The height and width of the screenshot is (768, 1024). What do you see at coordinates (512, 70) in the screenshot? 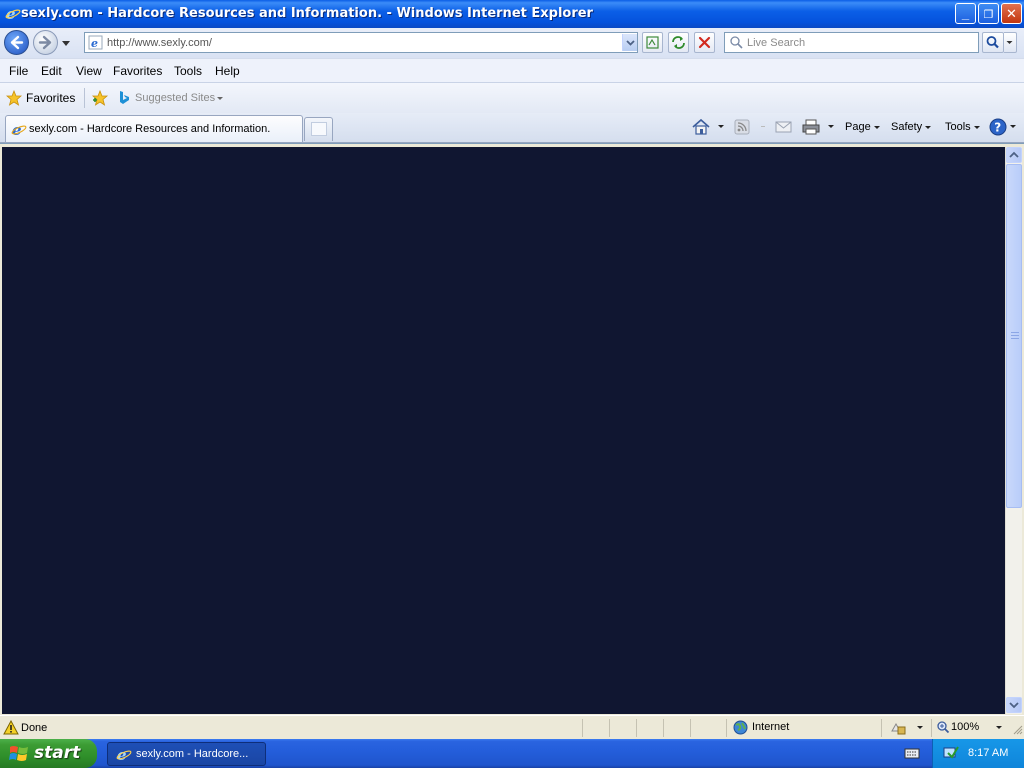
I see `menu-bar: File Edit View Favorites Tools Help` at bounding box center [512, 70].